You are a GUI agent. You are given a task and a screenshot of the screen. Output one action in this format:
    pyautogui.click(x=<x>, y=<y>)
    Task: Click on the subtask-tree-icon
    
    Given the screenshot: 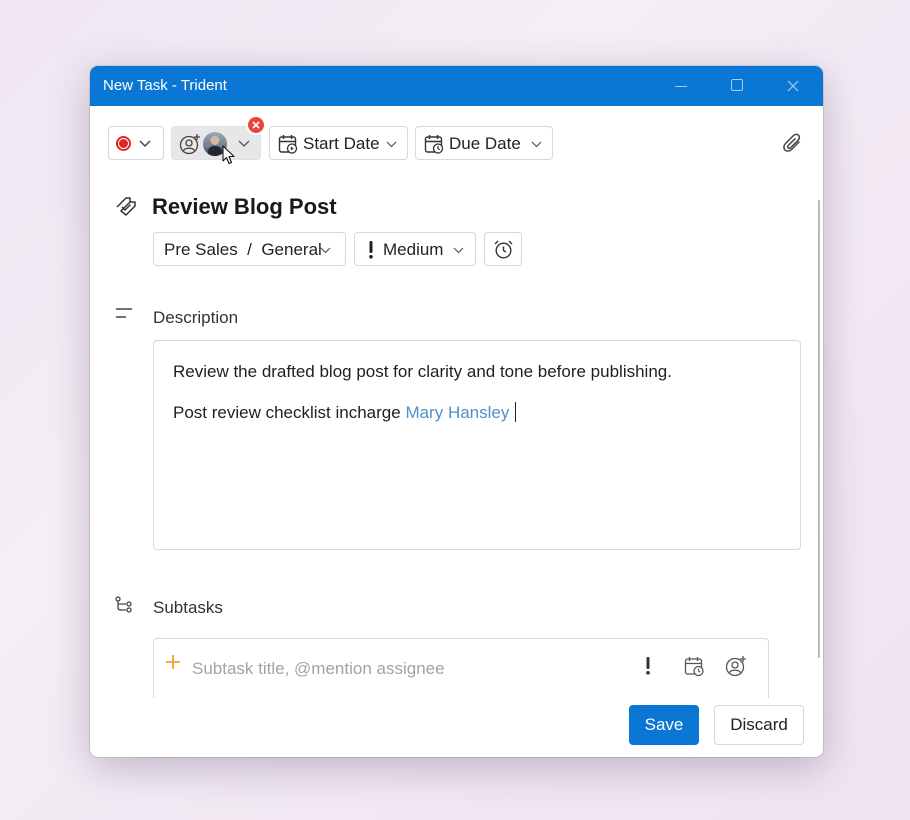 What is the action you would take?
    pyautogui.click(x=123, y=604)
    